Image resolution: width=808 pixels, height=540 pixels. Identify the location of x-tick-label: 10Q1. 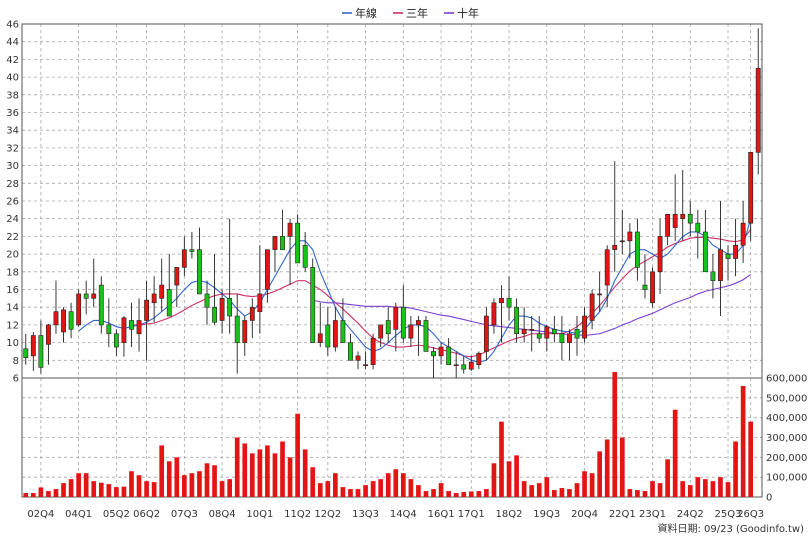
(259, 514).